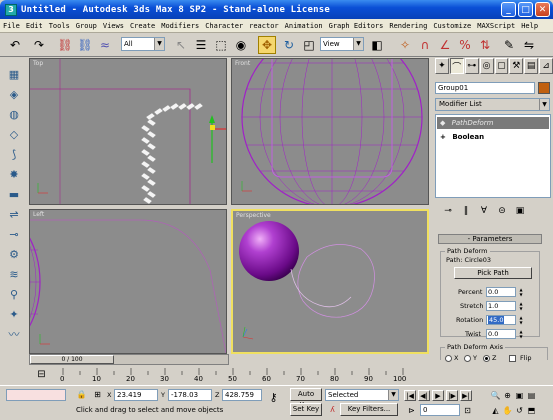 This screenshot has width=553, height=420. What do you see at coordinates (332, 409) in the screenshot?
I see `set-key-icon: ʎ` at bounding box center [332, 409].